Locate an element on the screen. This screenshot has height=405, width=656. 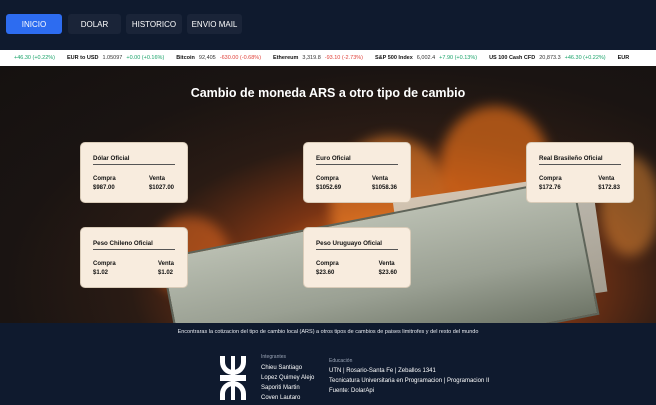
ticker-item: US 100 Cash CFD 20,873.3 +46.30 (+0.22%) is located at coordinates (547, 58).